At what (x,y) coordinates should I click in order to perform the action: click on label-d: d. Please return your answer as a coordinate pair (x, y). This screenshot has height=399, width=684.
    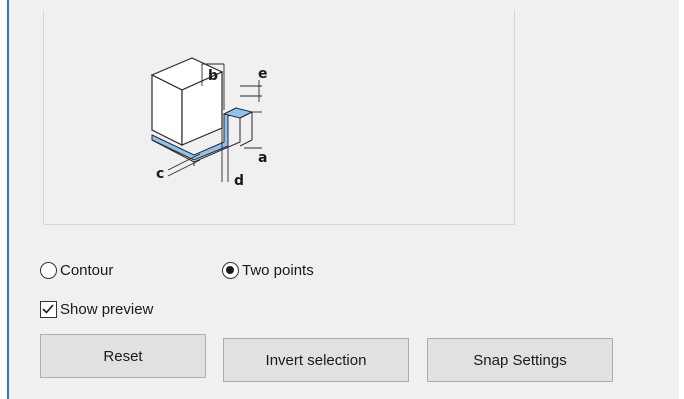
    Looking at the image, I should click on (239, 181).